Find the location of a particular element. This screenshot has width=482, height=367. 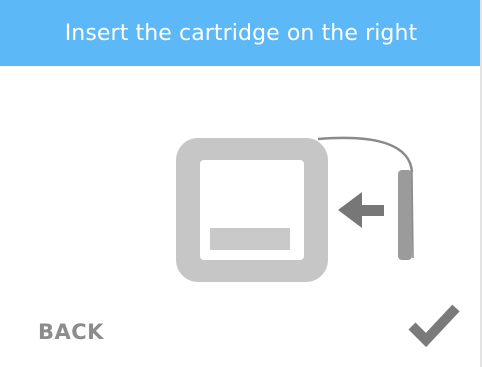

page-title: Insert the cartridge on the right is located at coordinates (241, 33).